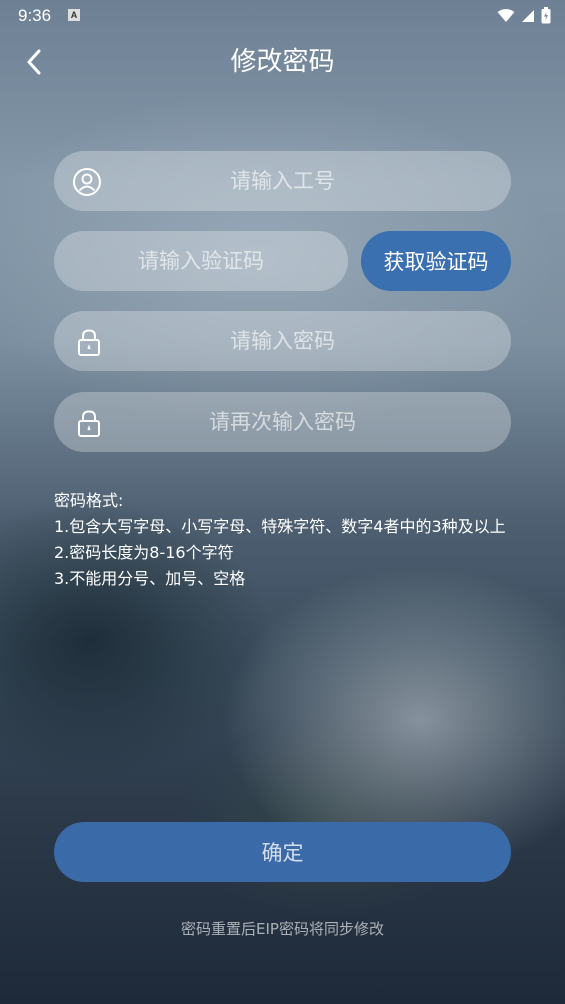 The width and height of the screenshot is (565, 1004). What do you see at coordinates (280, 526) in the screenshot?
I see `rule-item: 1.包含大写字母、小写字母、特殊字符、数字4者中的3种及以上` at bounding box center [280, 526].